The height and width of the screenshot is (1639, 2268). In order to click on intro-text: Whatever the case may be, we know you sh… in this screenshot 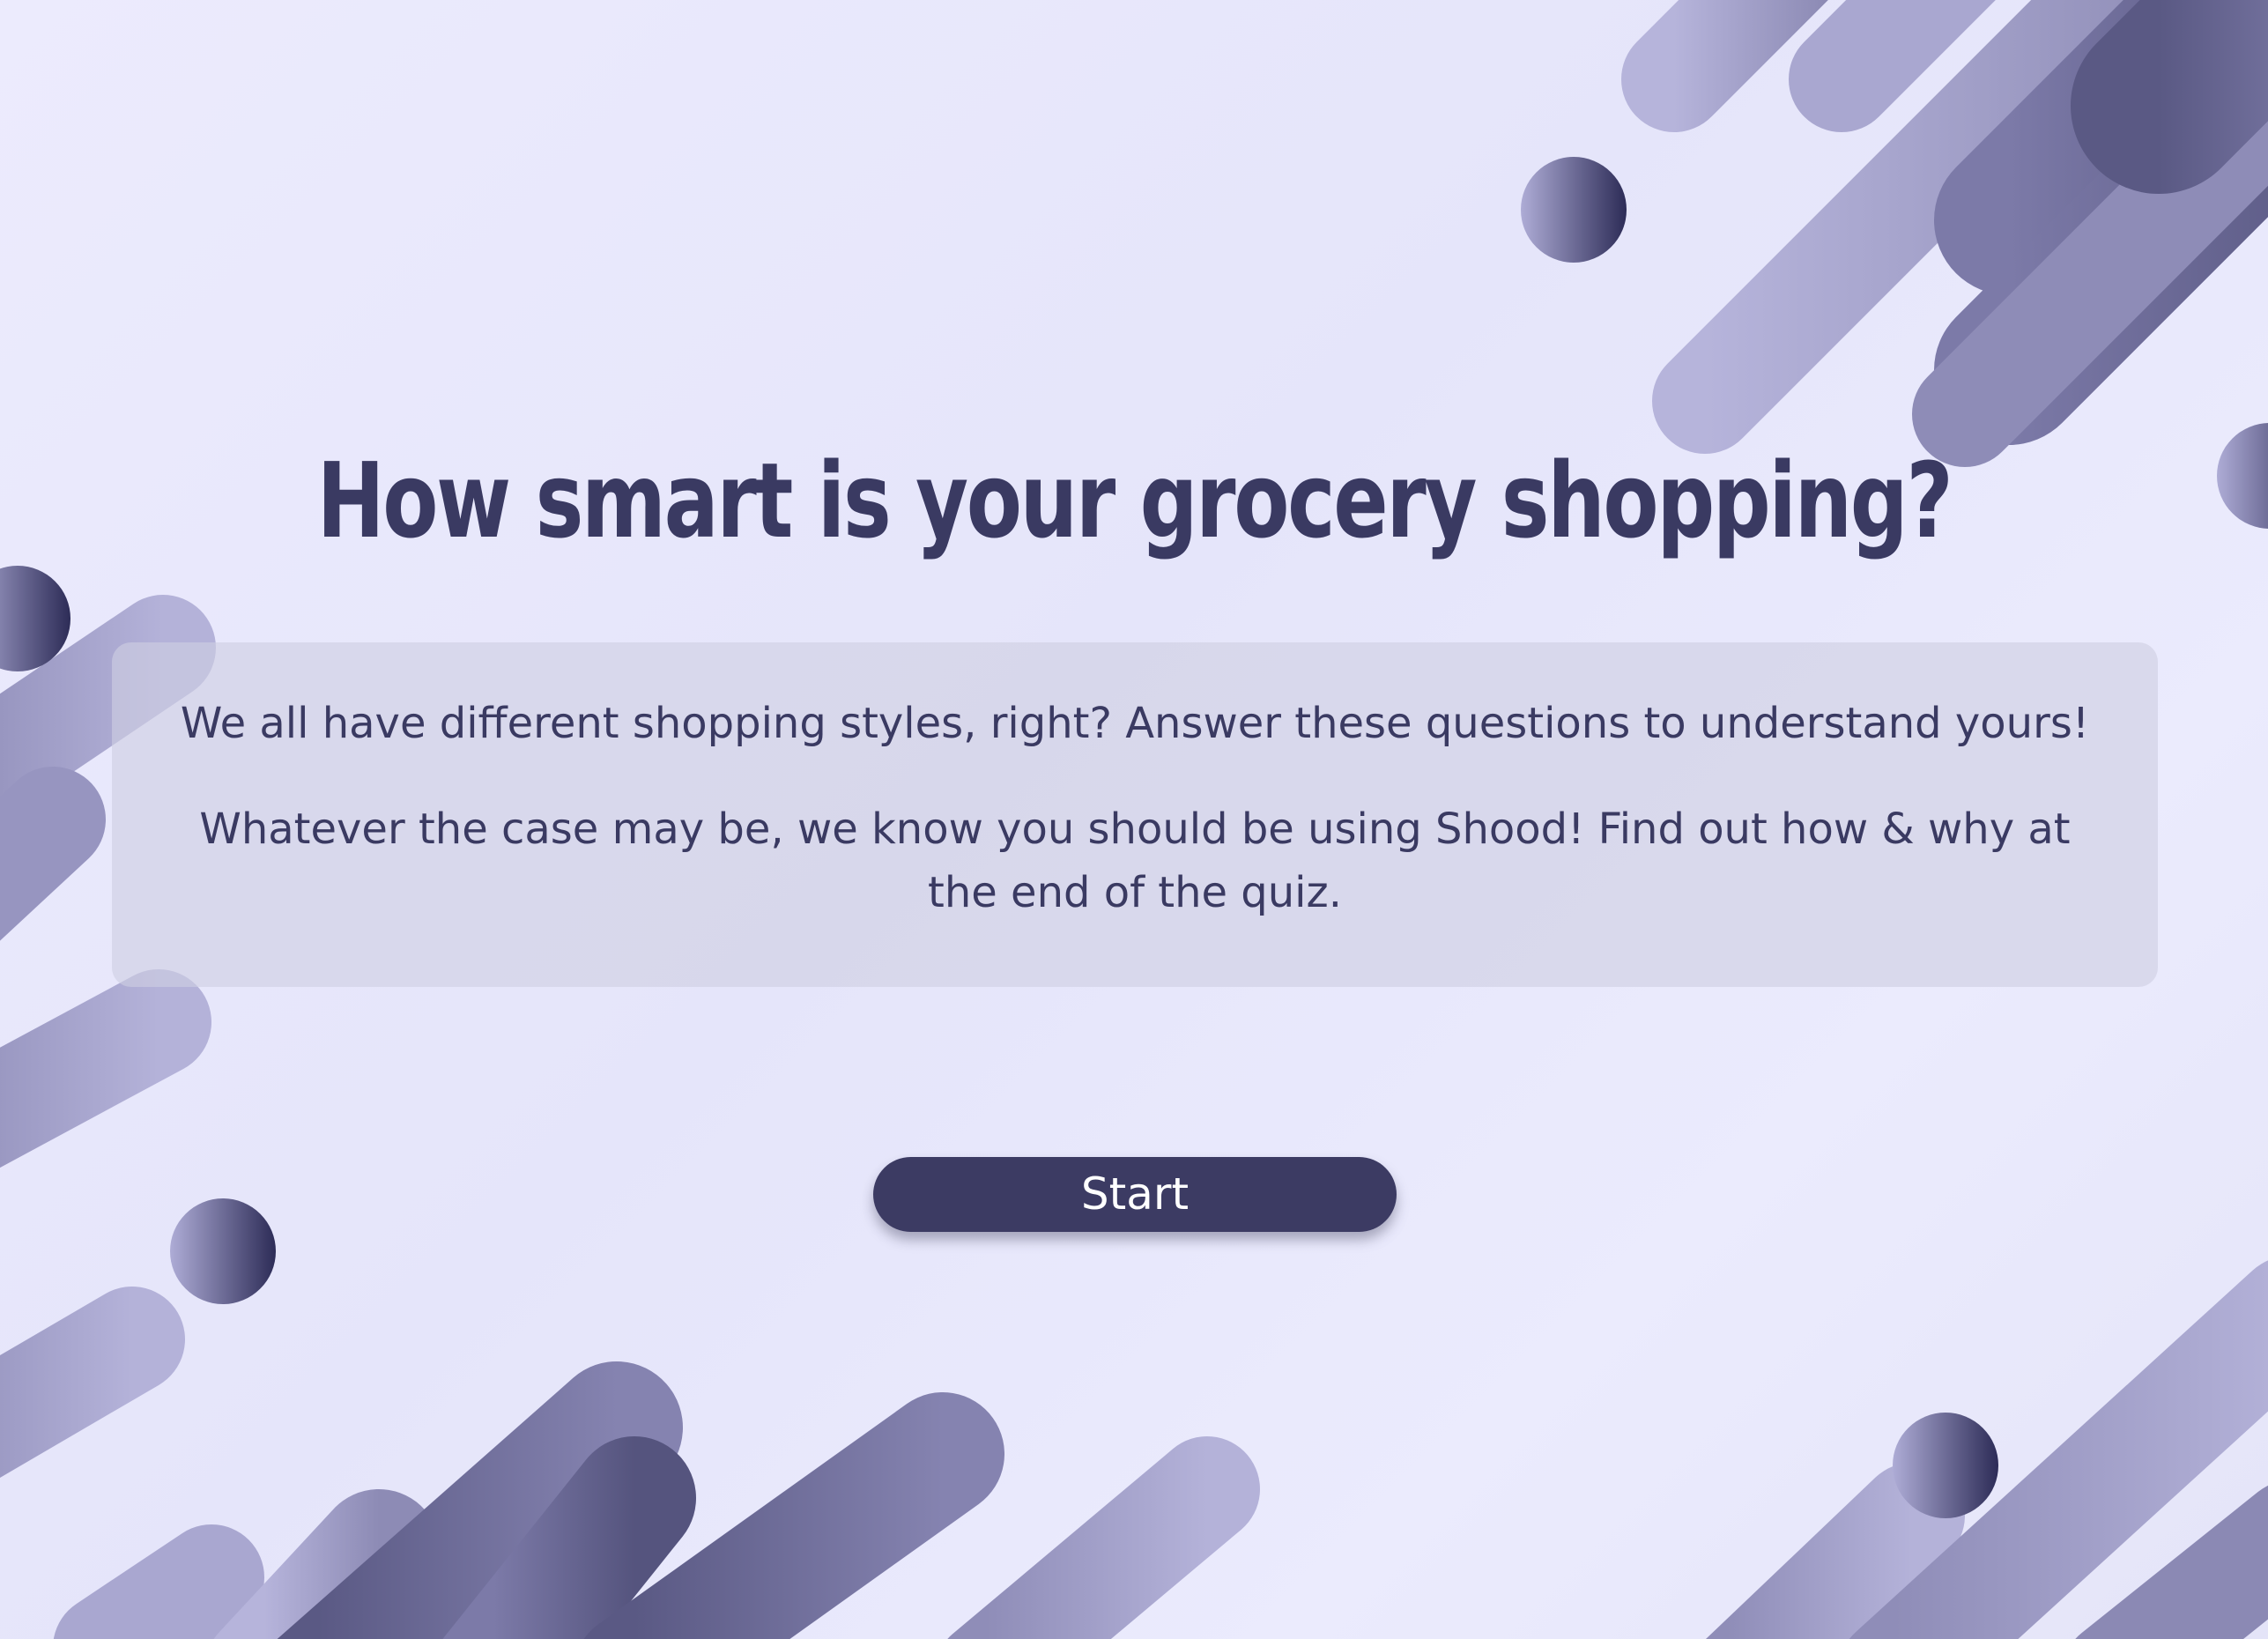, I will do `click(1135, 861)`.